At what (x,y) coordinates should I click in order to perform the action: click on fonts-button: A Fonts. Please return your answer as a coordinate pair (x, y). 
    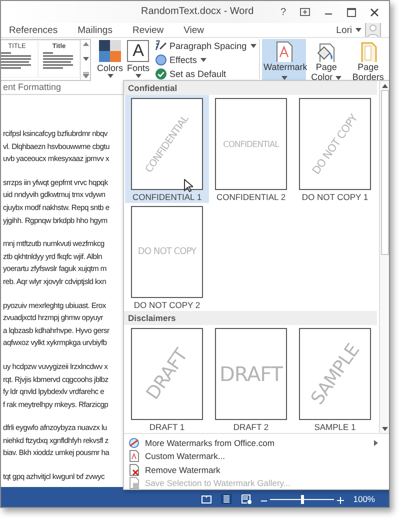
    Looking at the image, I should click on (138, 59).